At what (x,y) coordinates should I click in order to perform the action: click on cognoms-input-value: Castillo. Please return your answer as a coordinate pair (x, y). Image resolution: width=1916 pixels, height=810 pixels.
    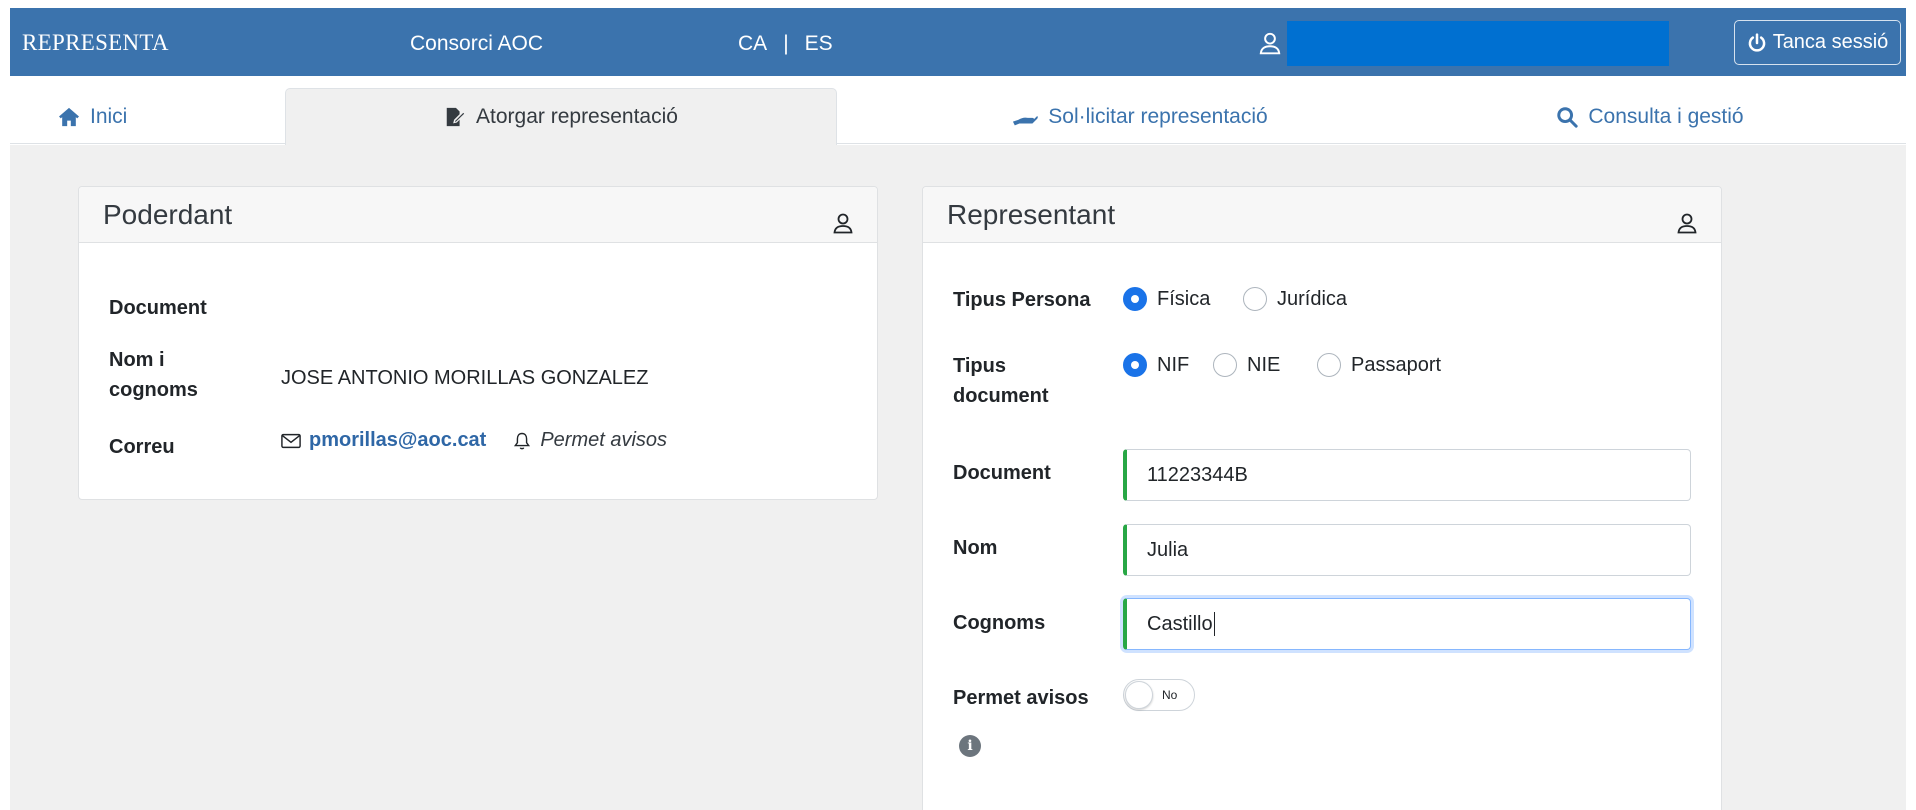
    Looking at the image, I should click on (1180, 623).